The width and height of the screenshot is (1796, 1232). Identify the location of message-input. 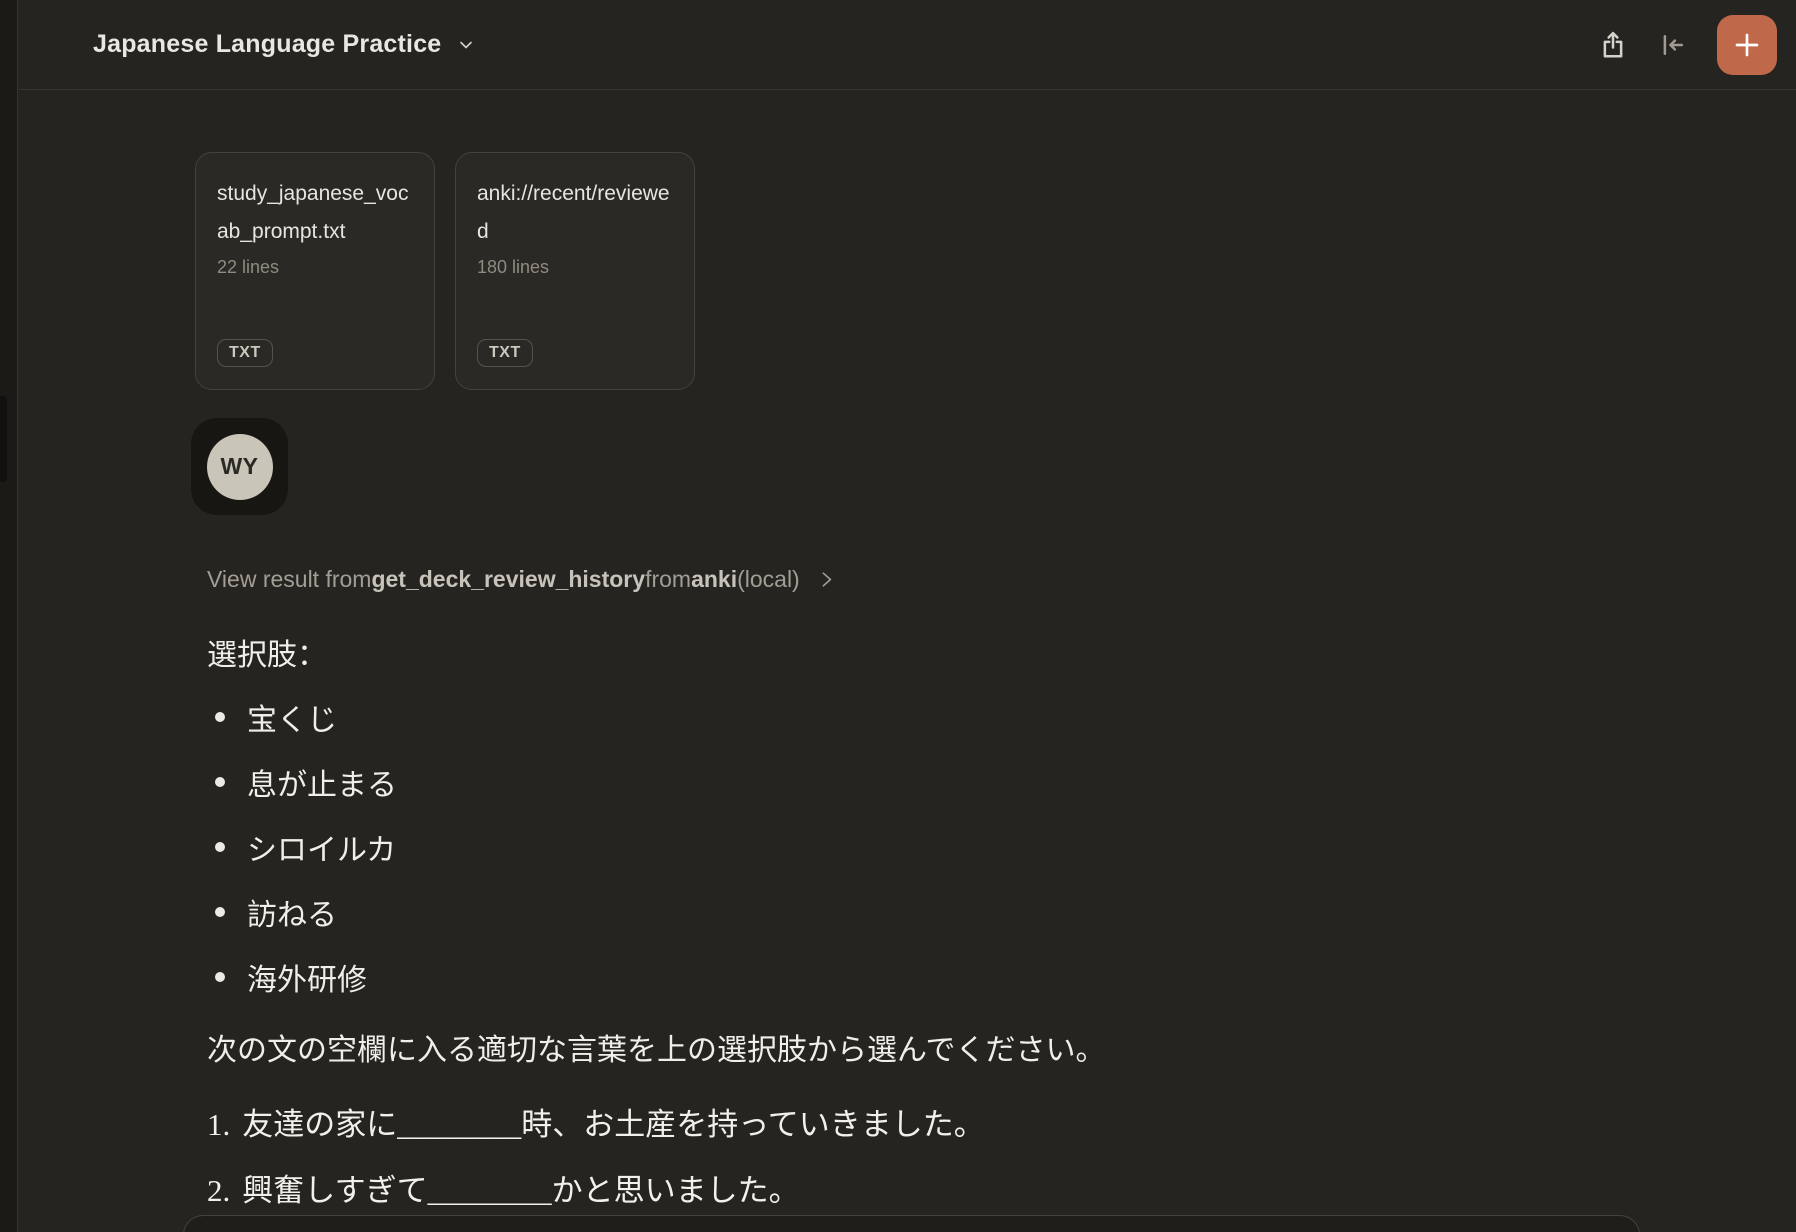
(911, 1223).